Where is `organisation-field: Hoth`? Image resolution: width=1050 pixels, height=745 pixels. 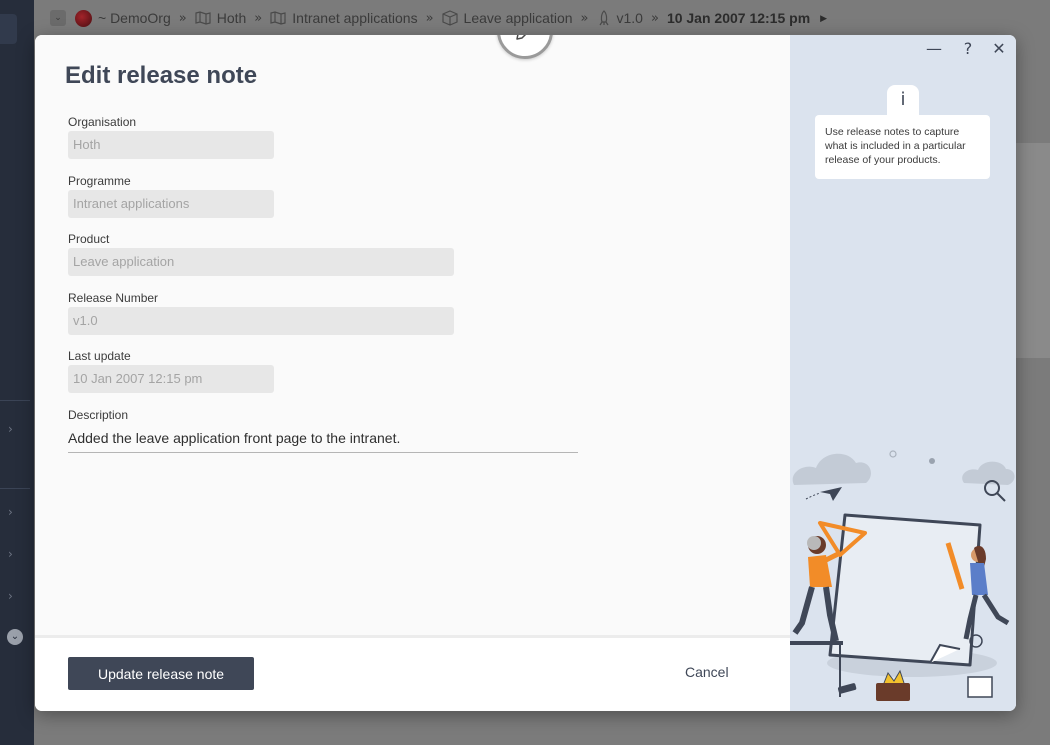
organisation-field: Hoth is located at coordinates (171, 145).